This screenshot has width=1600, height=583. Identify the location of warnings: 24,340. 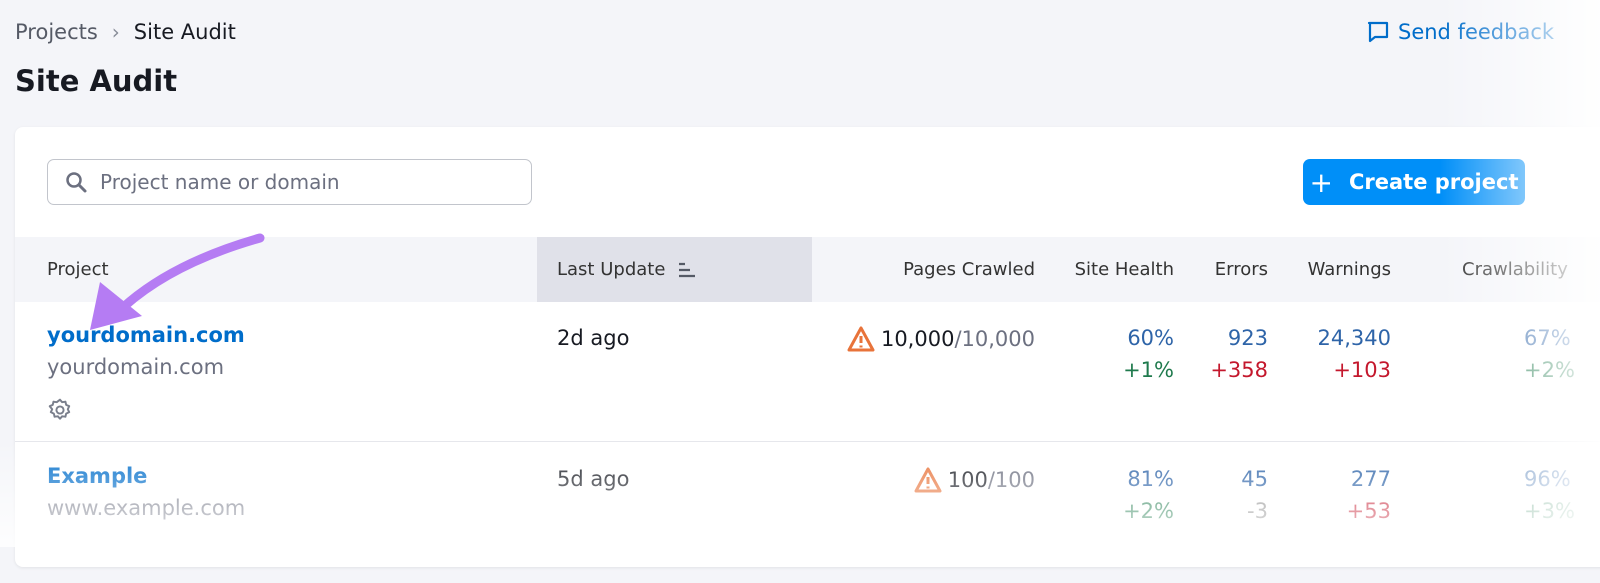
(1354, 338).